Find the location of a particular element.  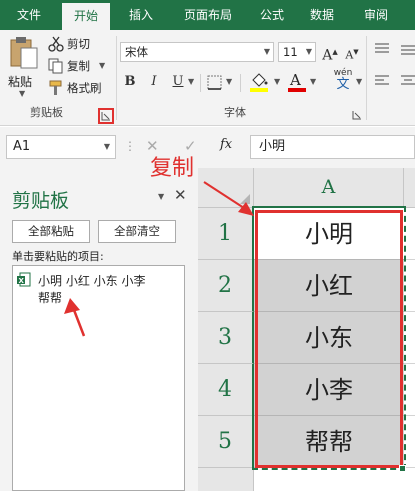

clear-all-button: 全部清空 is located at coordinates (137, 231).